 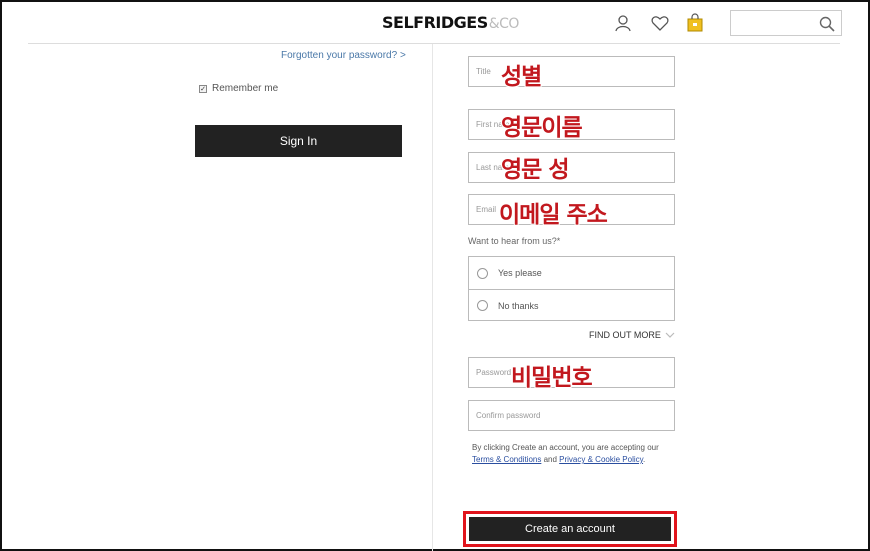 I want to click on radio-no, so click(x=482, y=305).